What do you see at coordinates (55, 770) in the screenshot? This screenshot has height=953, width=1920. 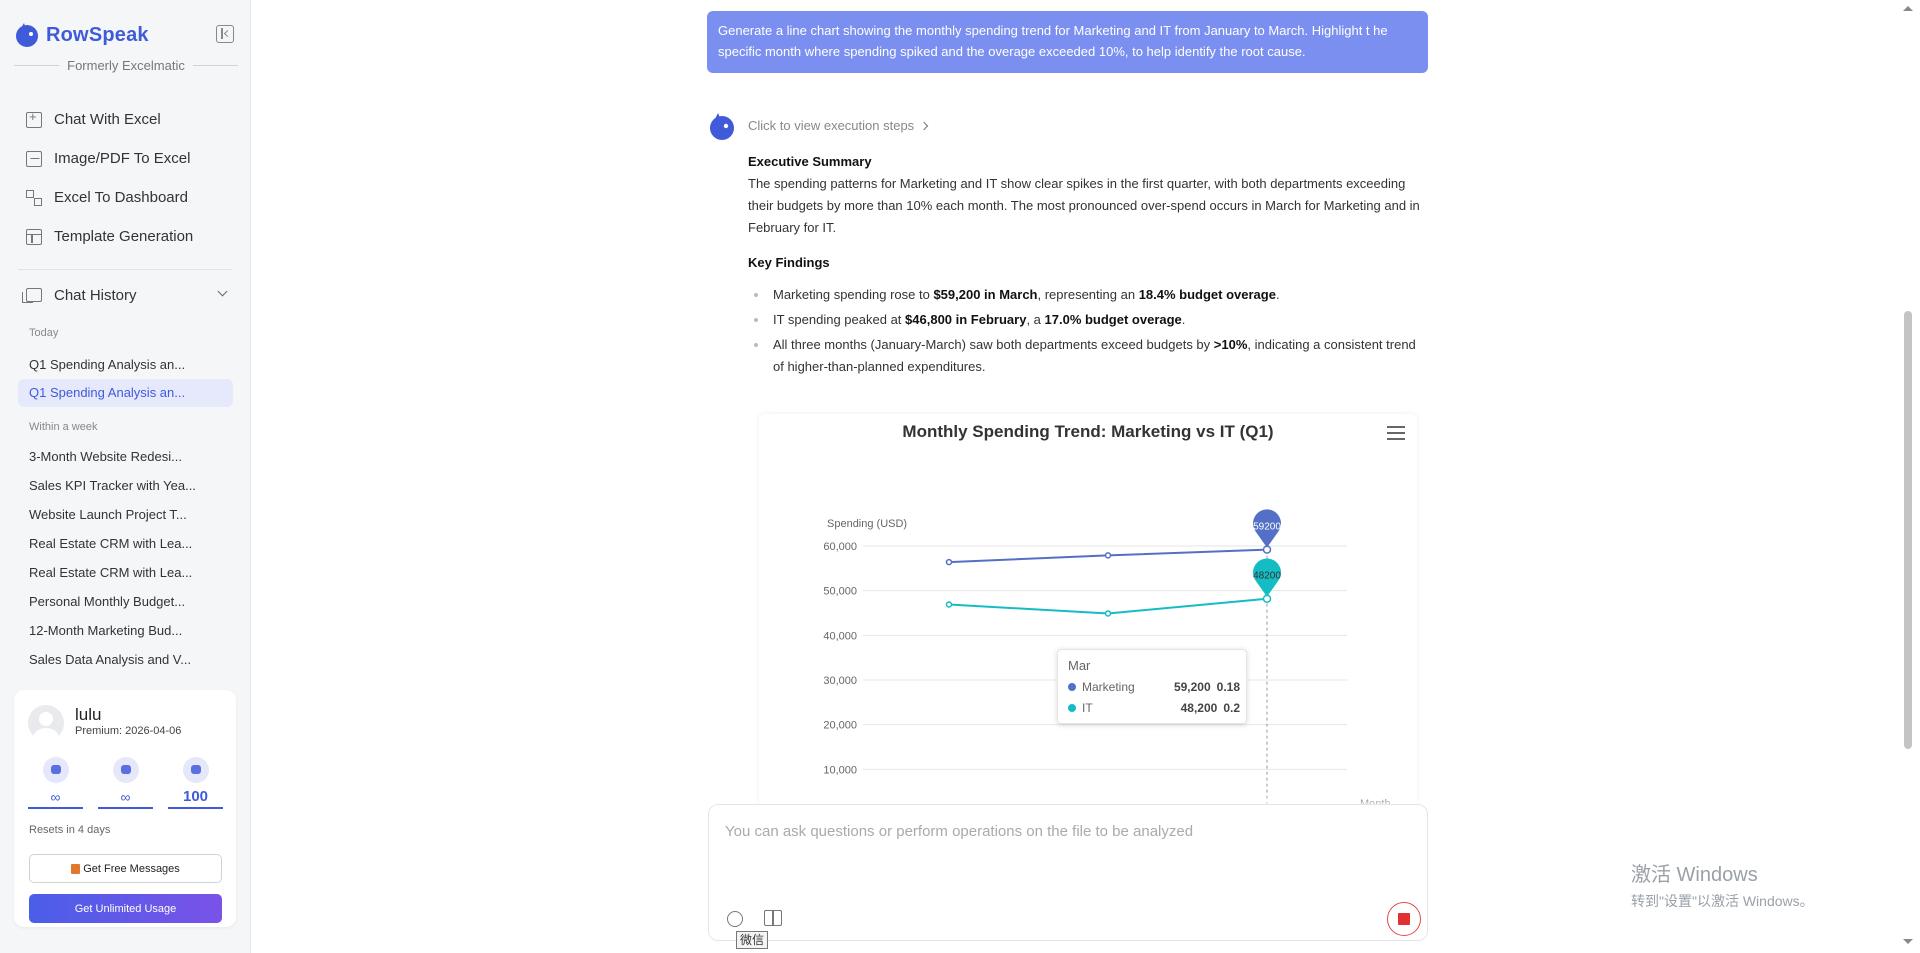 I see `chat-bubble-icon` at bounding box center [55, 770].